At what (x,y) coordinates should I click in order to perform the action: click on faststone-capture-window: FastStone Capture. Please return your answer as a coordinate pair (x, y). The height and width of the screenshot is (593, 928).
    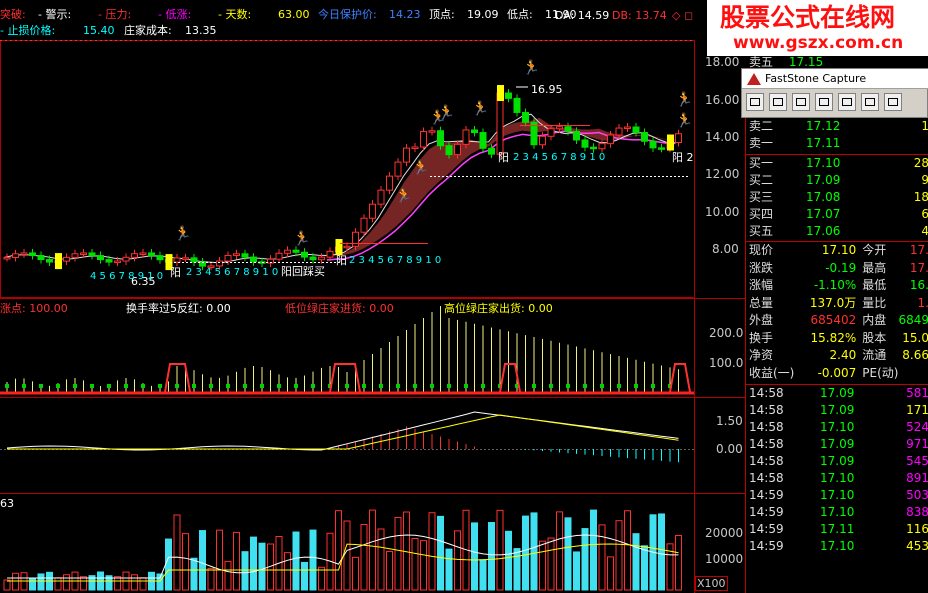
    Looking at the image, I should click on (834, 93).